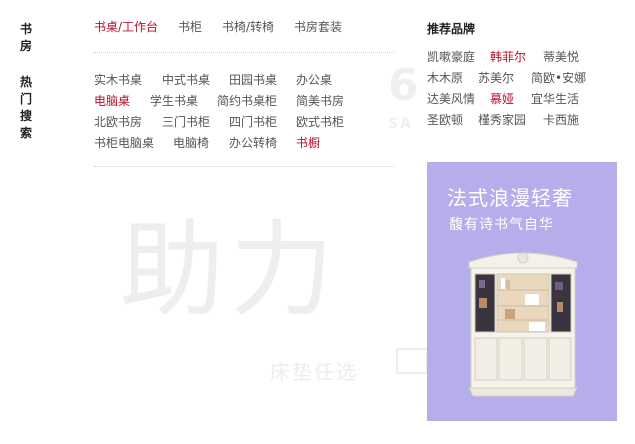 The height and width of the screenshot is (444, 635). Describe the element at coordinates (412, 361) in the screenshot. I see `watermark-box-icon` at that location.